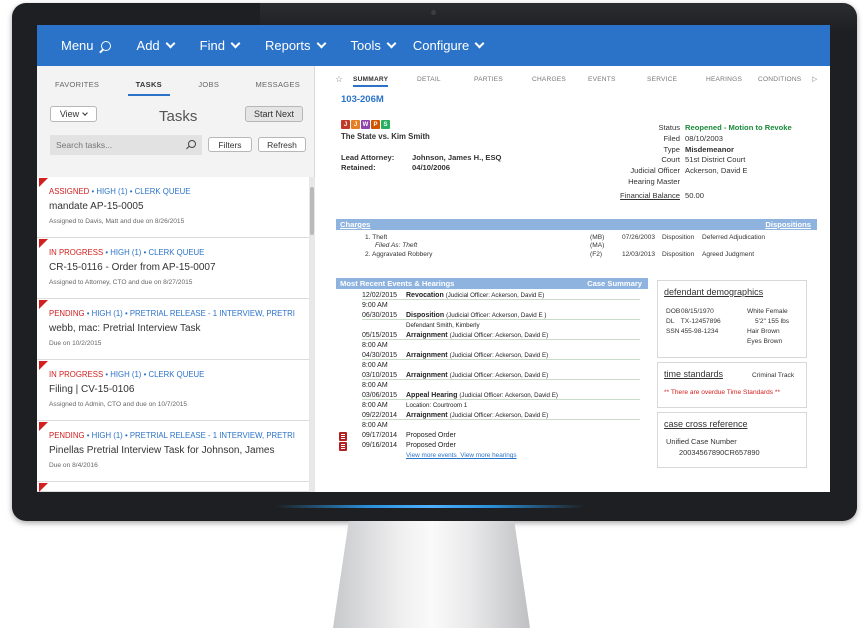  I want to click on event-date: 09/17/2014, so click(380, 435).